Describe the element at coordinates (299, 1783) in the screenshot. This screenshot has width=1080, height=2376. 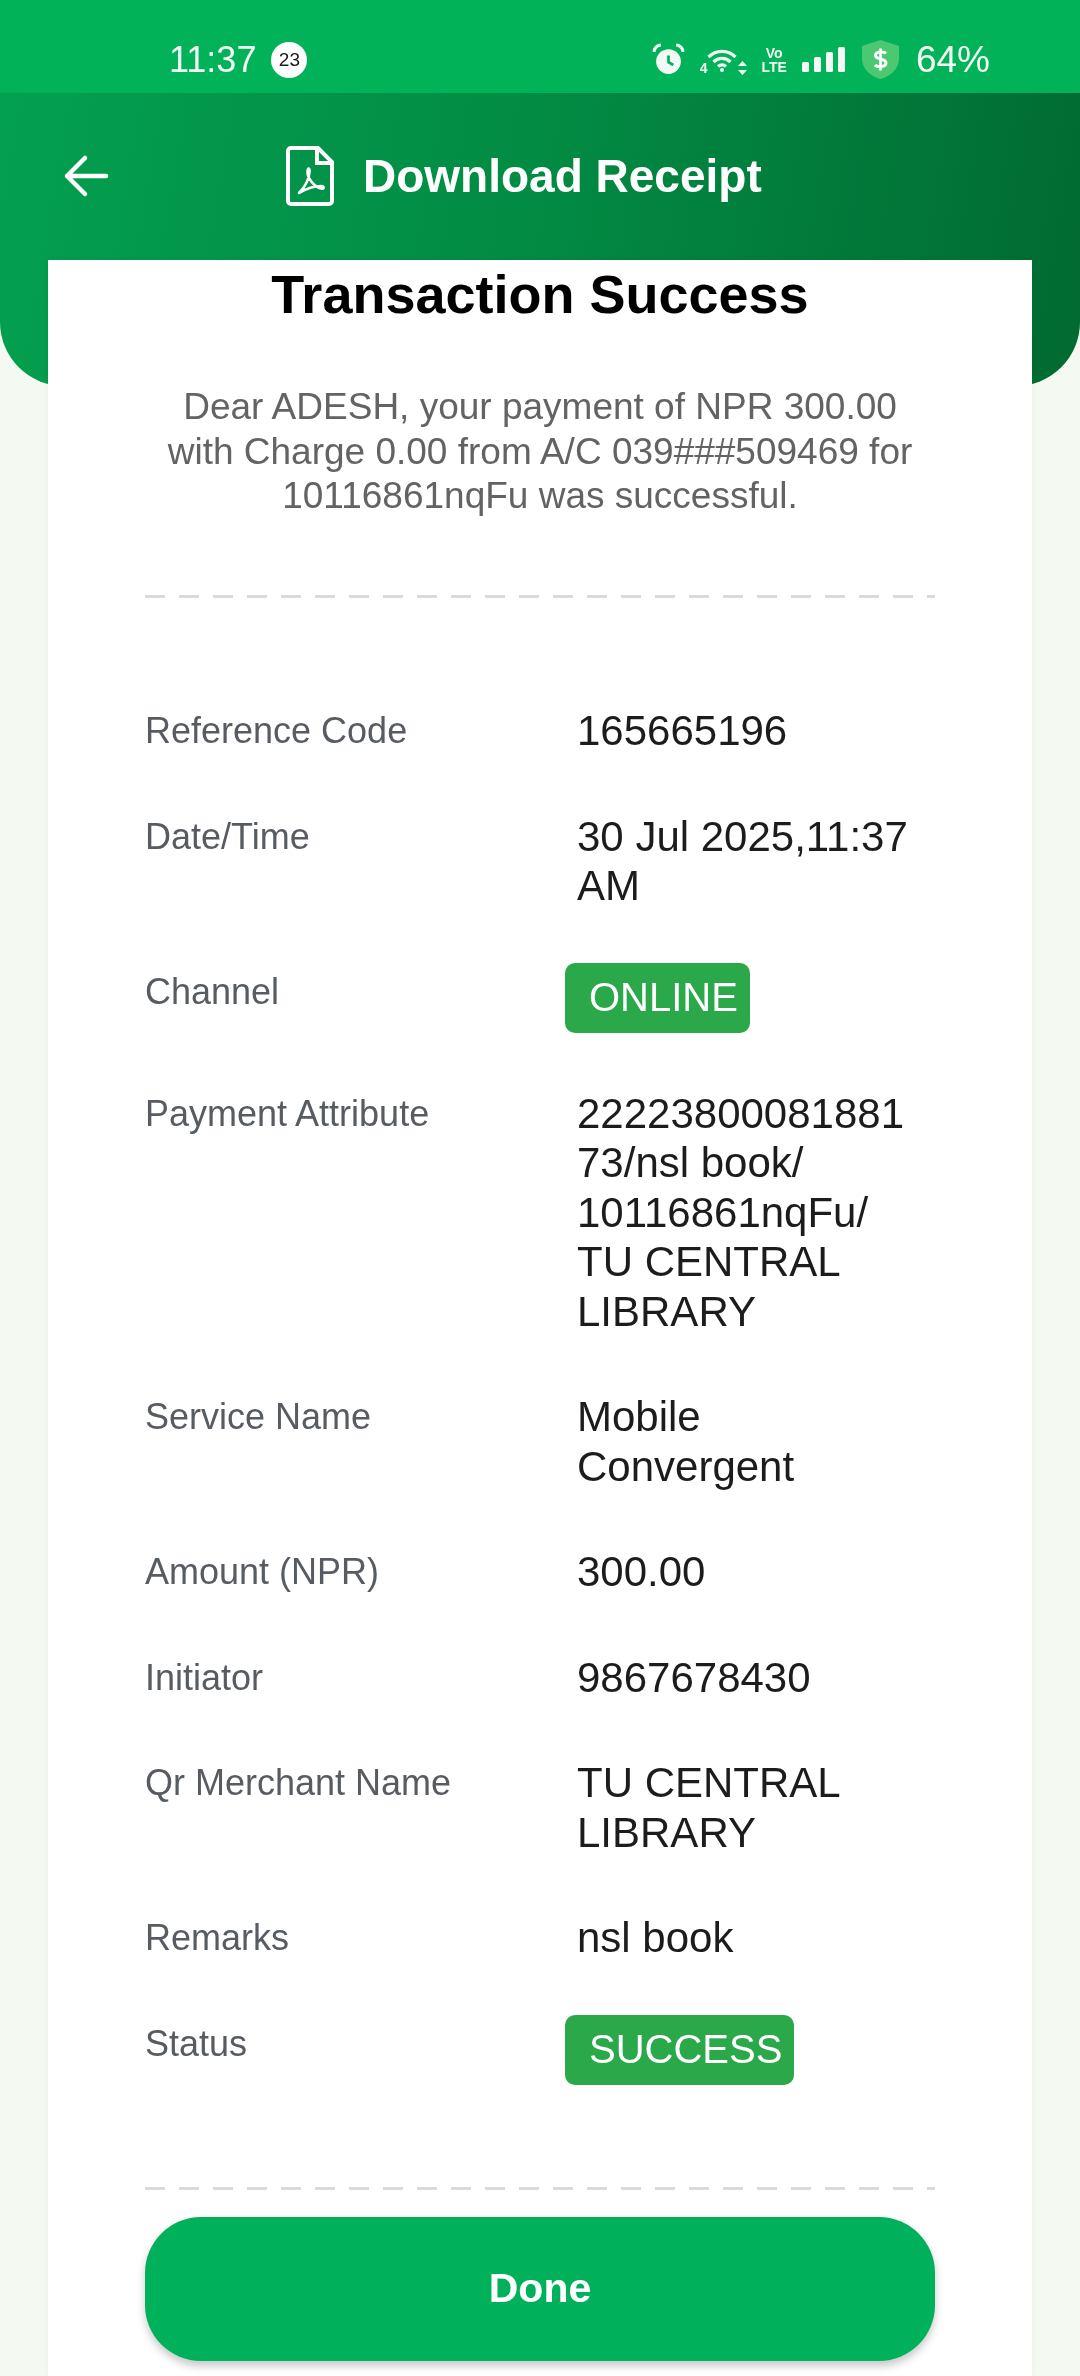
I see `detail-label: Qr Merchant Name` at that location.